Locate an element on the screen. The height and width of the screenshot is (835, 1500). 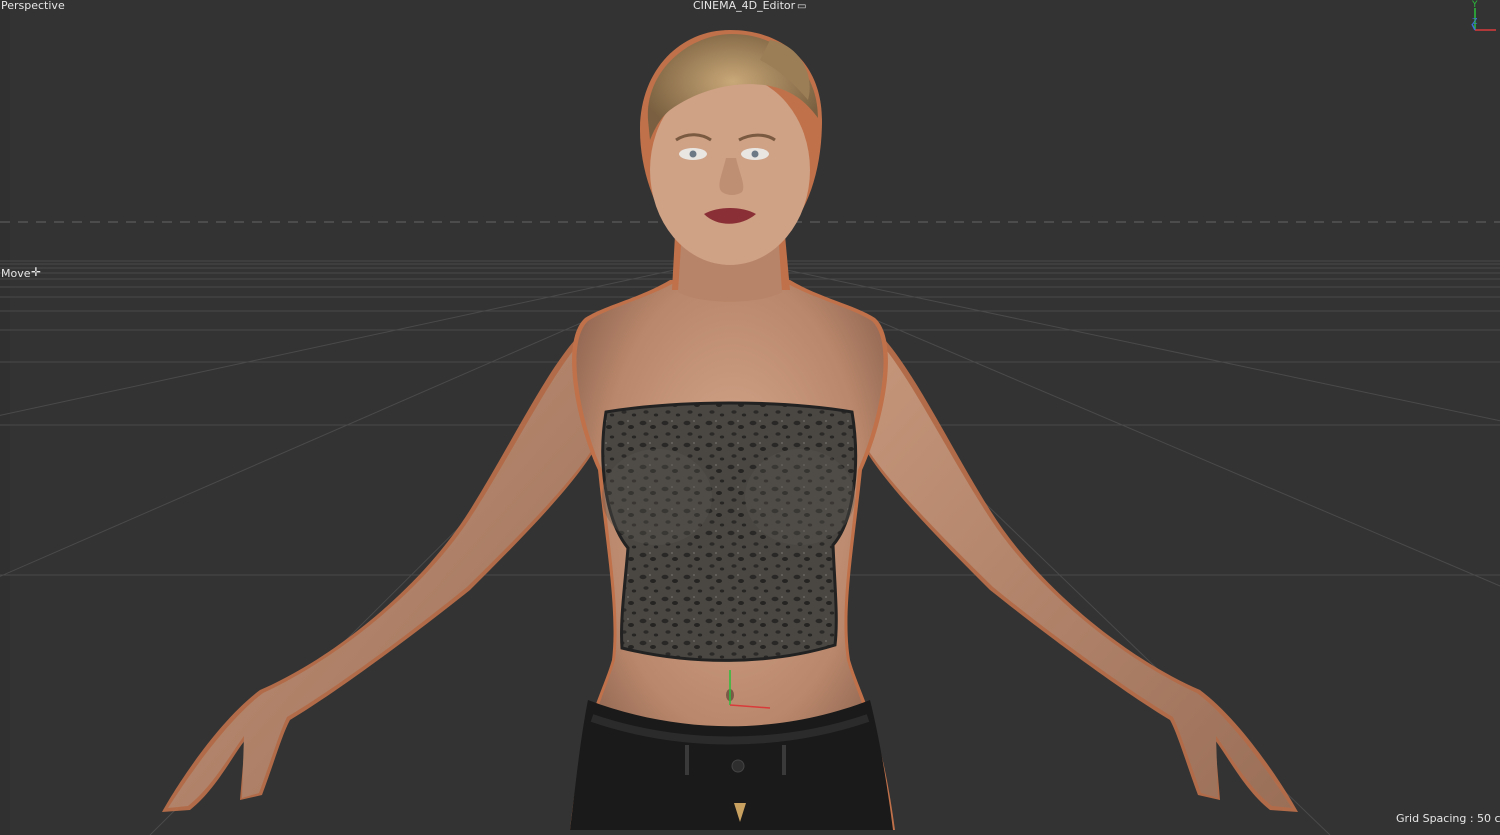
camera-name-label: CINEMA_4D_Editor is located at coordinates (744, 6).